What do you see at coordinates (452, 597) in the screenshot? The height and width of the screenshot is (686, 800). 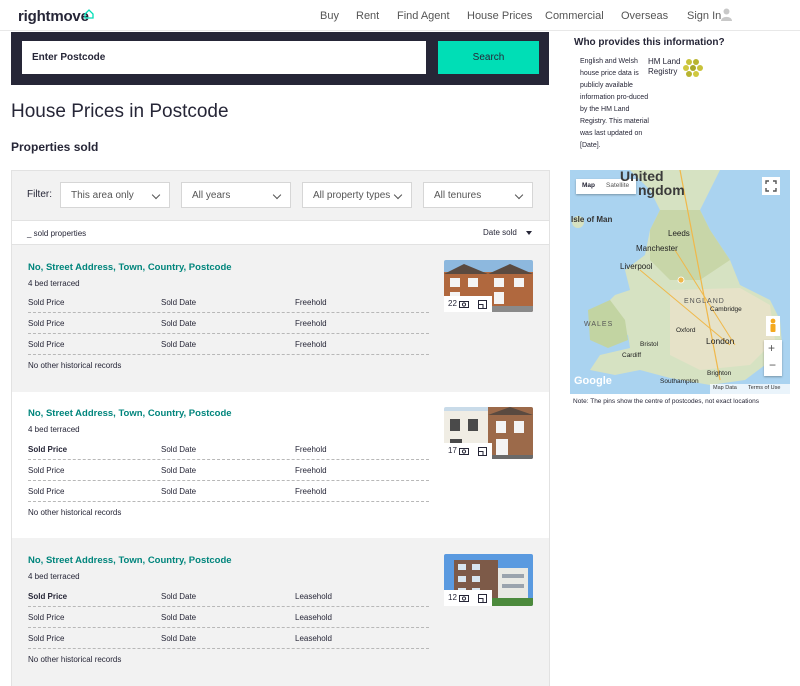 I see `photo-count: 12` at bounding box center [452, 597].